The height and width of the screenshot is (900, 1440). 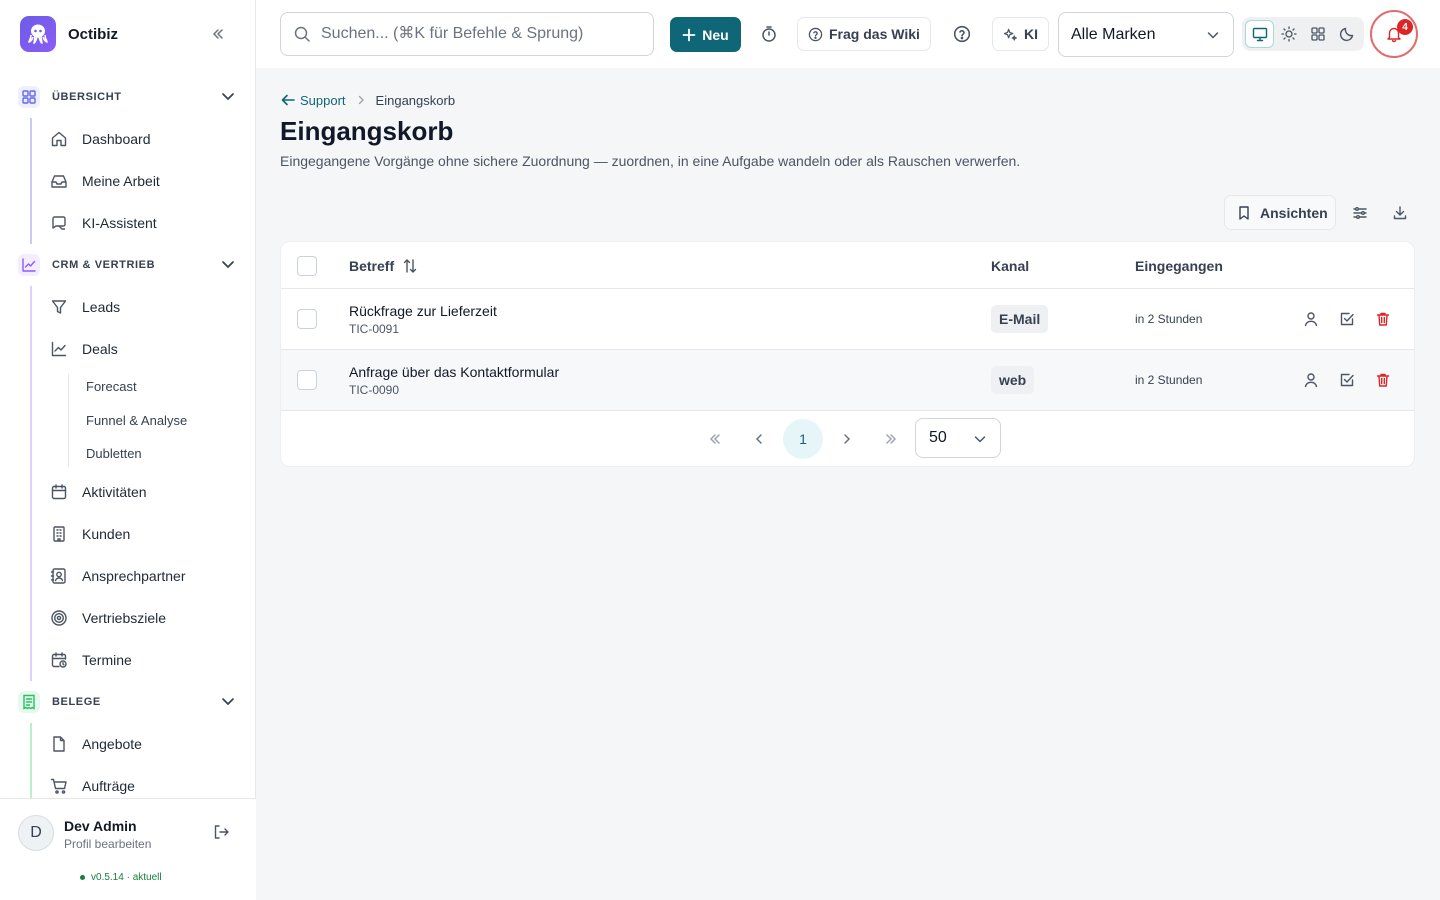 I want to click on sidebar-item-auftraege: Aufträge, so click(x=143, y=782).